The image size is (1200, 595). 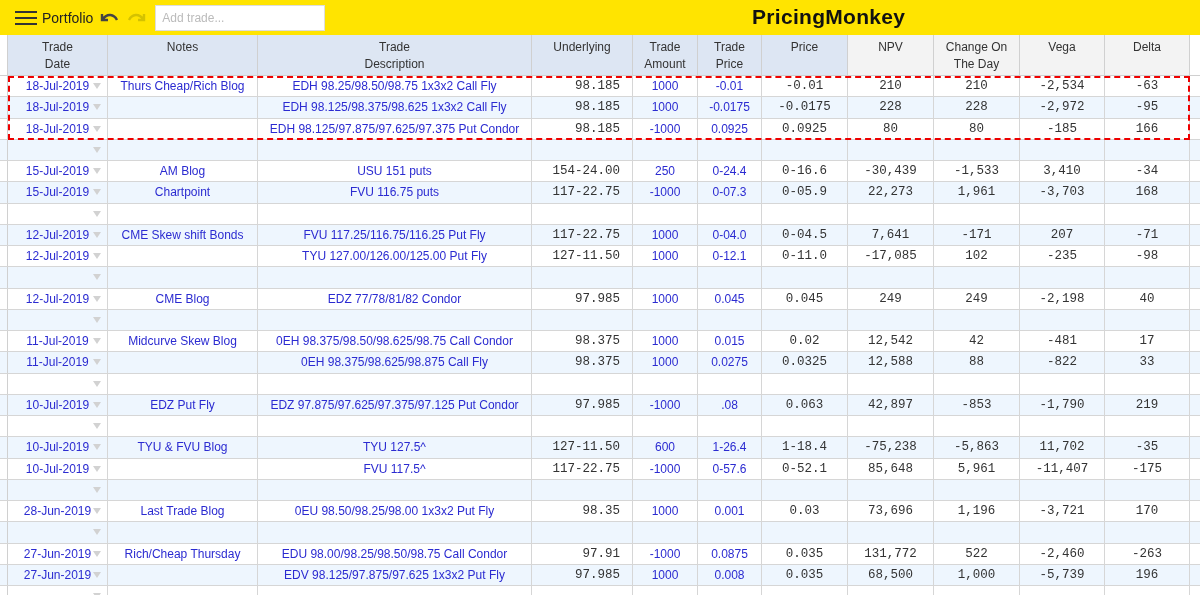 I want to click on column-header: Trade Description, so click(x=395, y=55).